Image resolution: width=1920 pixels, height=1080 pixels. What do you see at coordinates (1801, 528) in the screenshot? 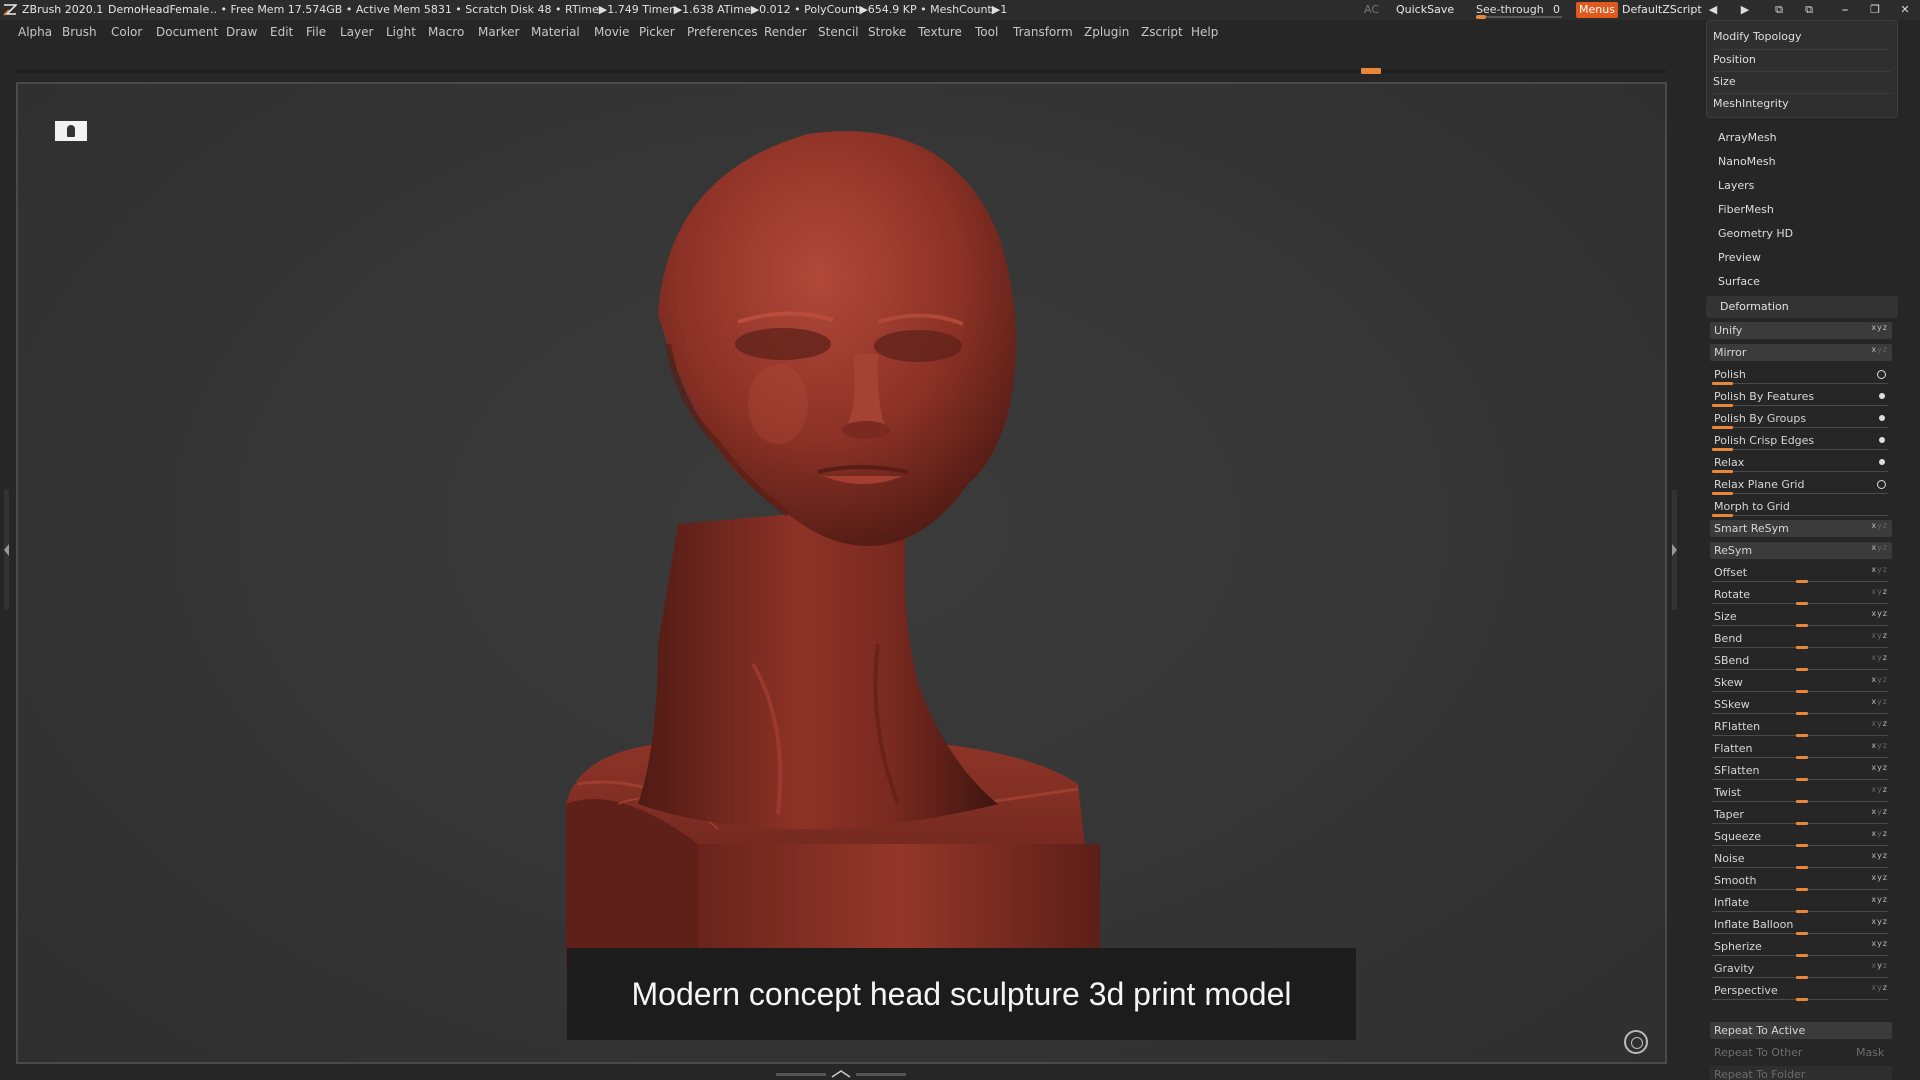
I see `deformation-smart-resym-button: Smart ReSym xyz` at bounding box center [1801, 528].